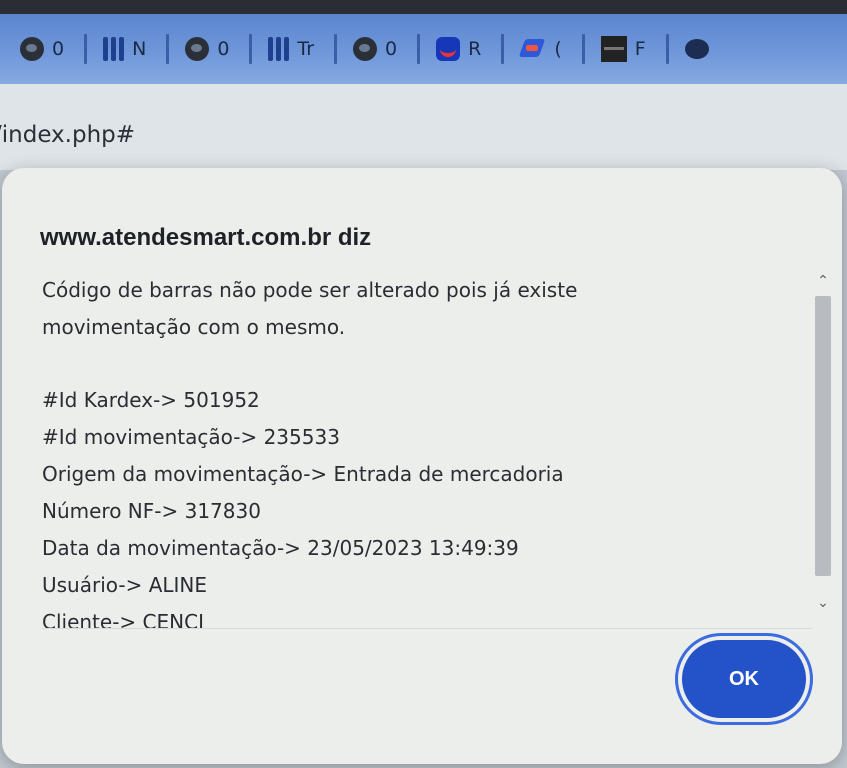 This screenshot has width=847, height=768. I want to click on window-frame, so click(423, 7).